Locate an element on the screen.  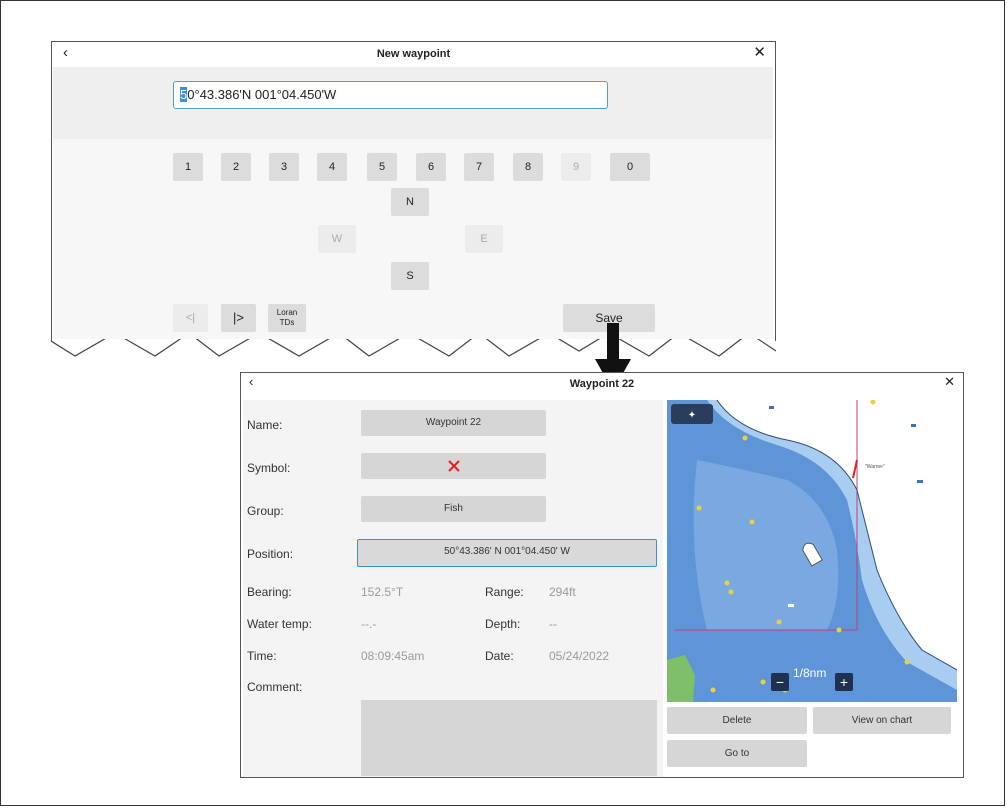
input-band: 50°43.386'N 001°04.450'W is located at coordinates (413, 103).